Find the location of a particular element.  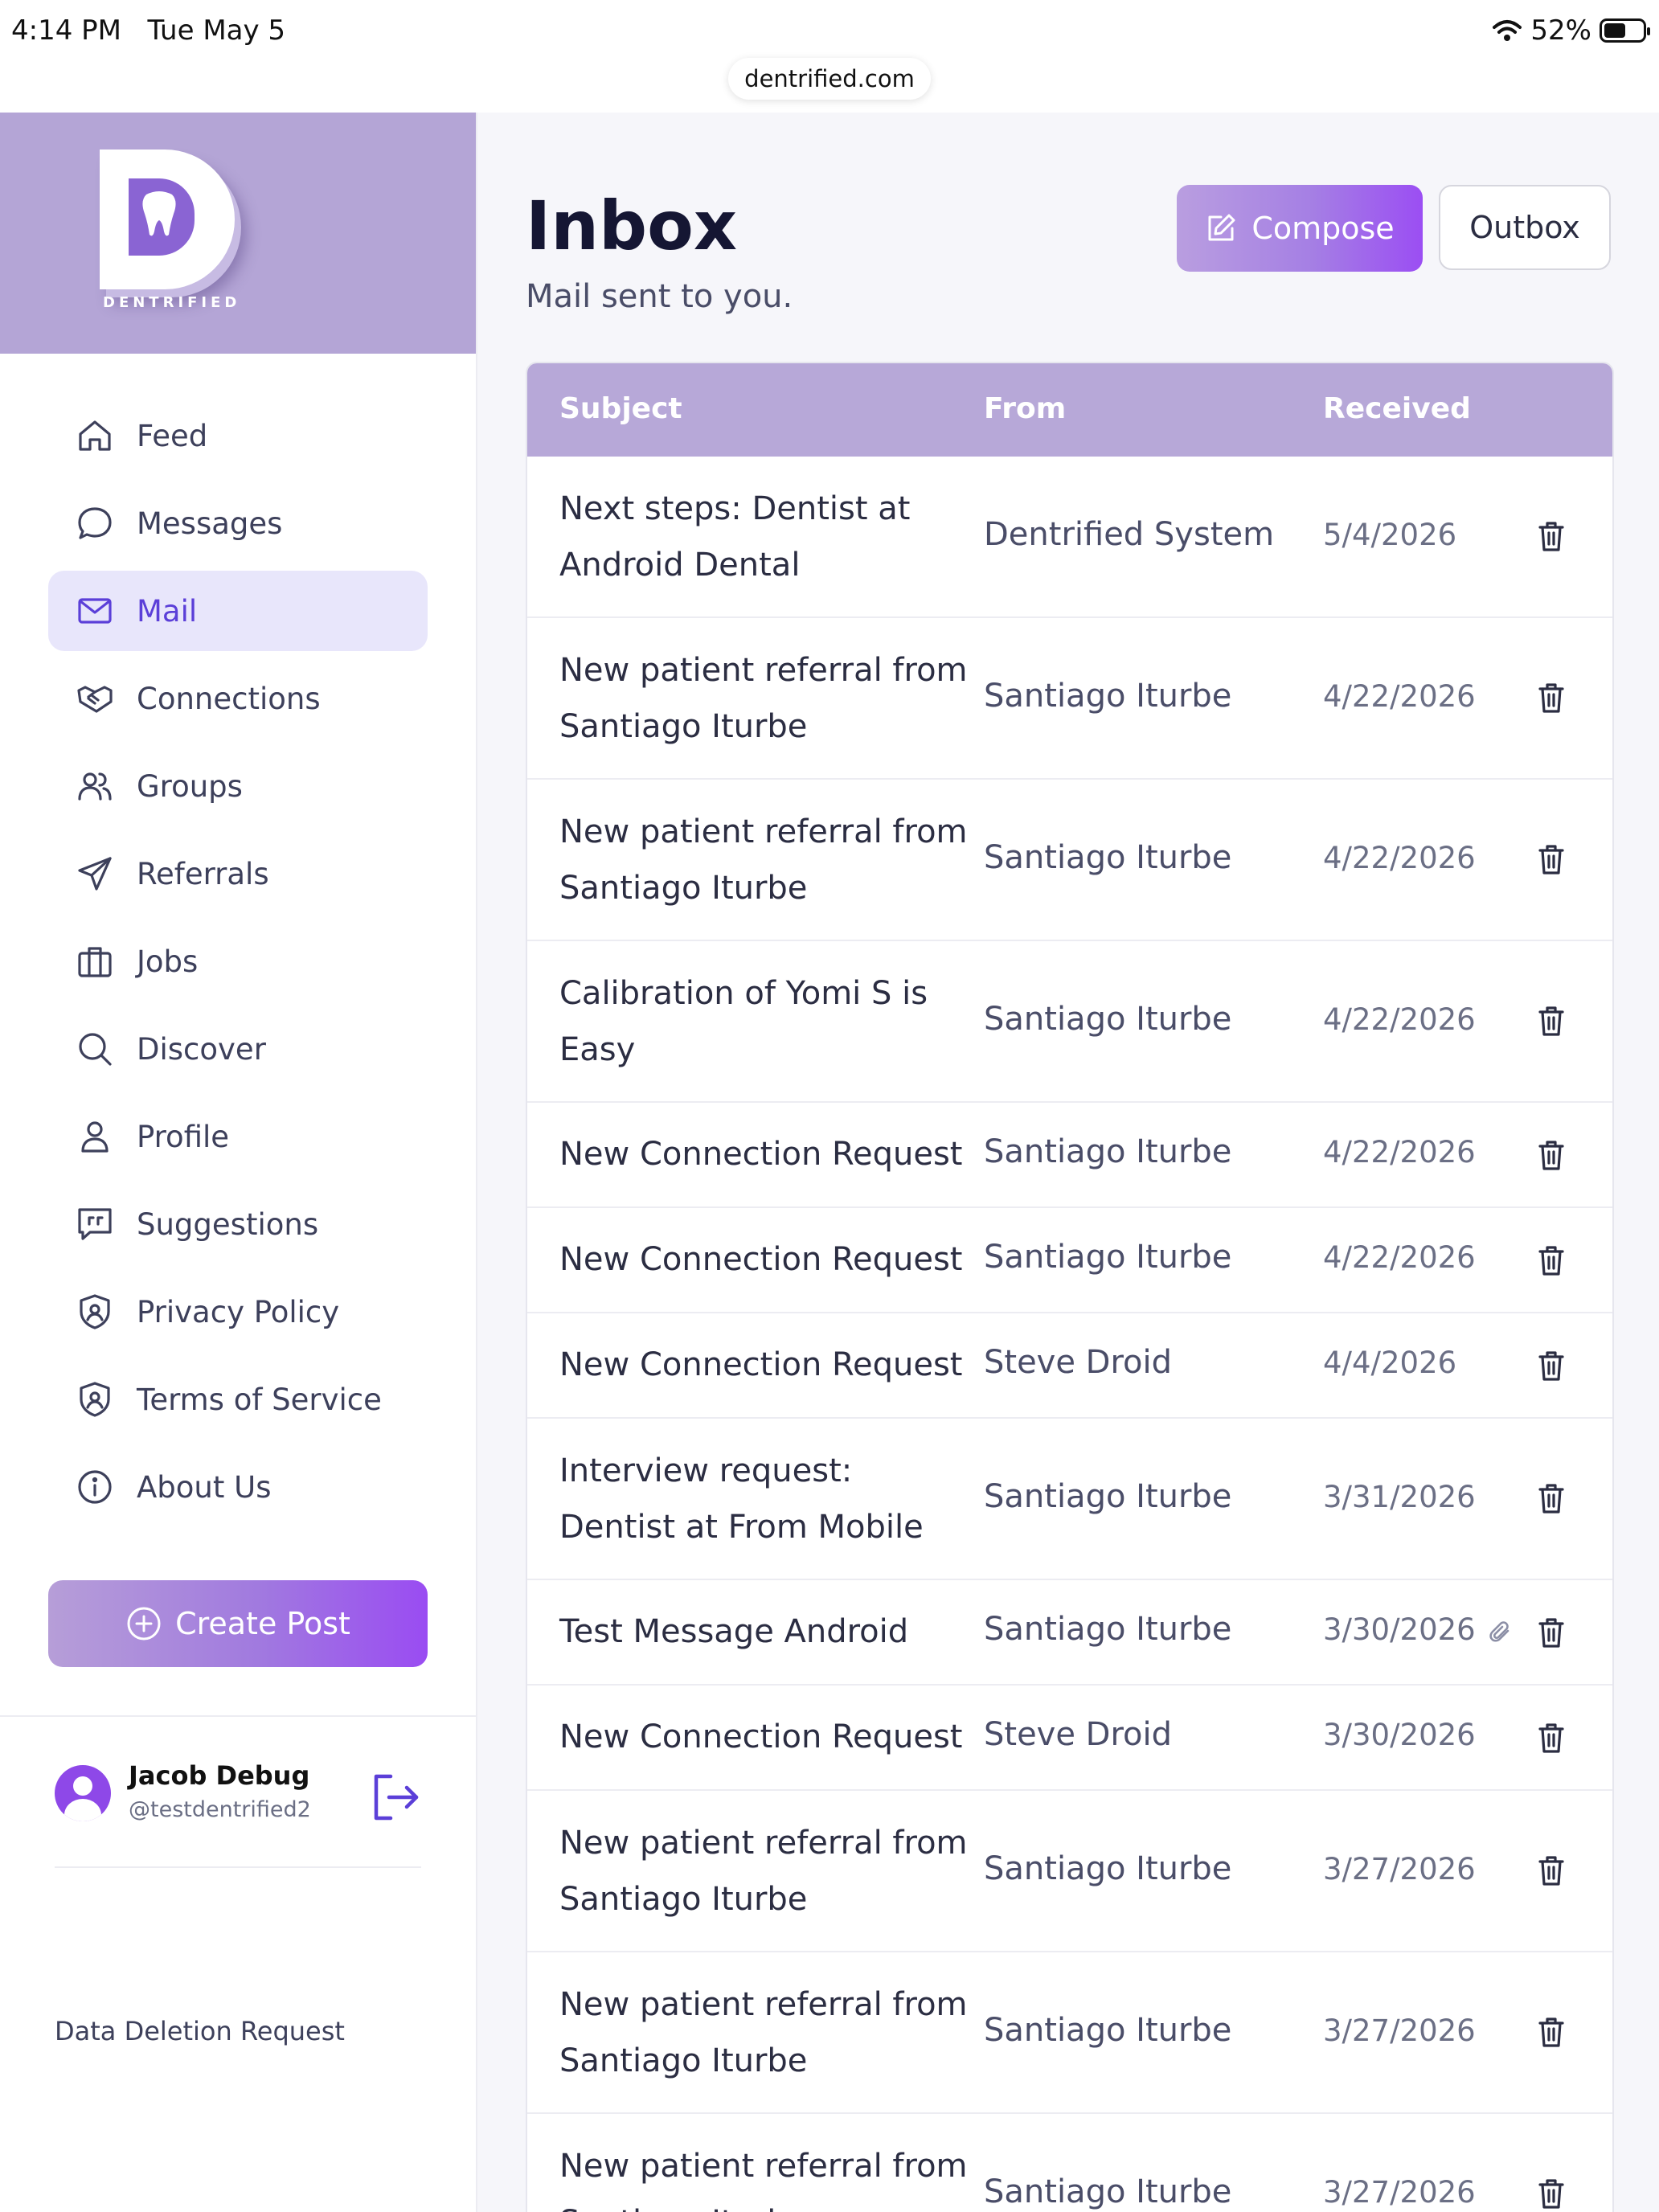

sidebar-item-about-us: About Us is located at coordinates (238, 1487).